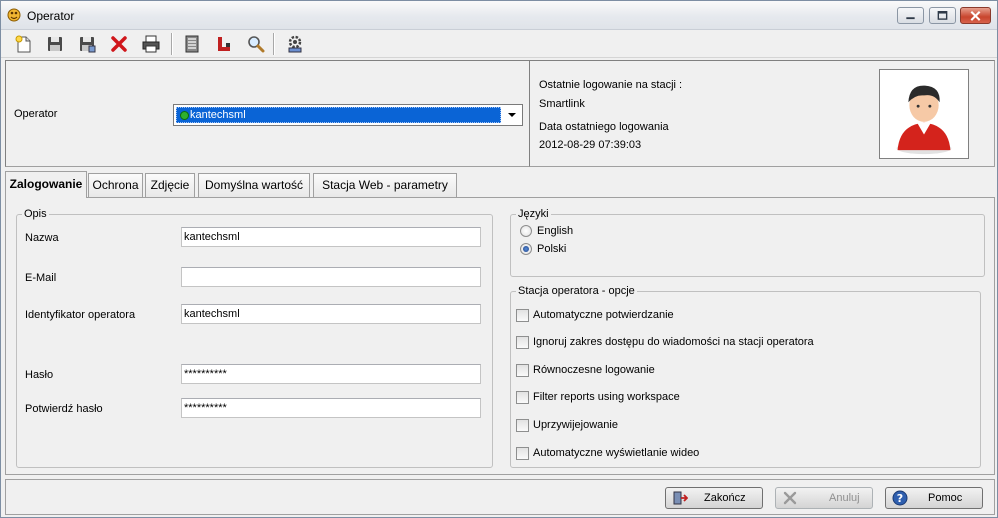 The height and width of the screenshot is (518, 998). I want to click on new-document-icon, so click(23, 44).